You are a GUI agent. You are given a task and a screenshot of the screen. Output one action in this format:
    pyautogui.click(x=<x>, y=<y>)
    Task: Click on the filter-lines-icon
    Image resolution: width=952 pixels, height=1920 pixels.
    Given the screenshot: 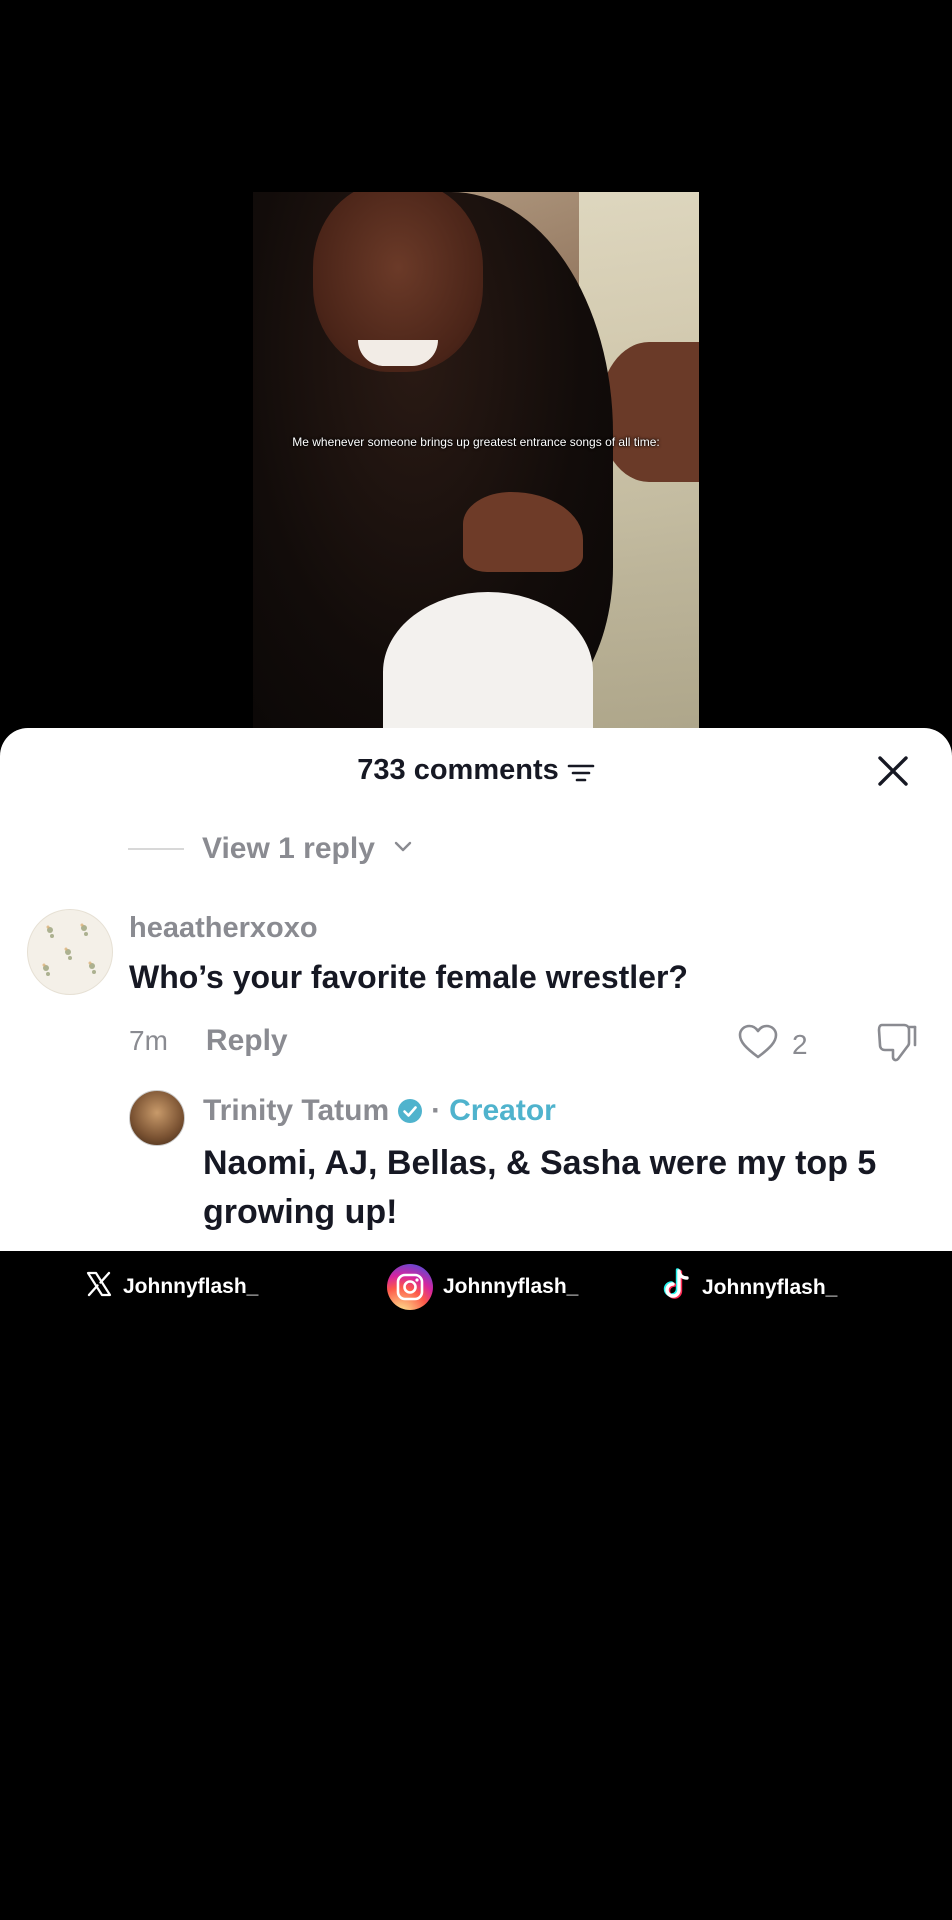 What is the action you would take?
    pyautogui.click(x=581, y=770)
    